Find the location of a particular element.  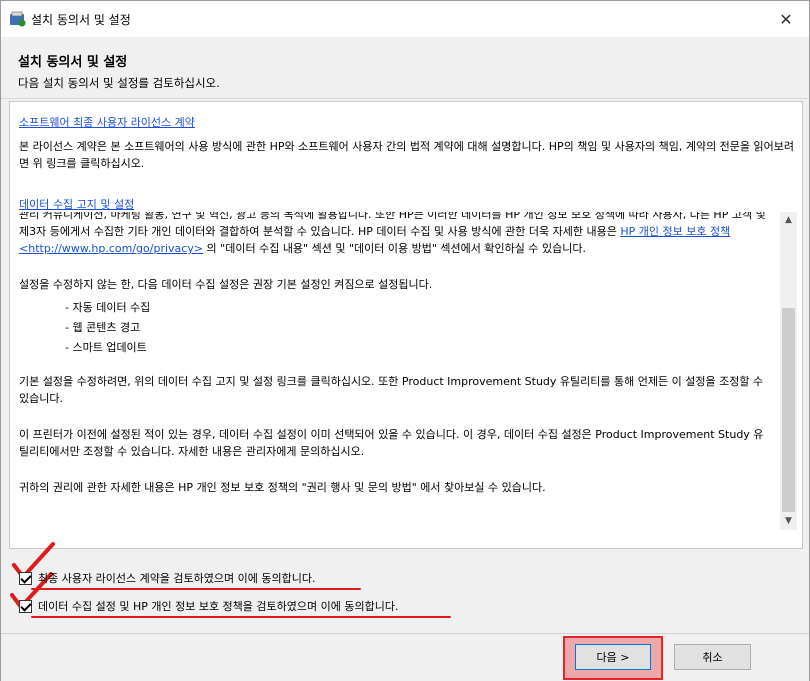

privacy-agree-checkbox is located at coordinates (25, 606).